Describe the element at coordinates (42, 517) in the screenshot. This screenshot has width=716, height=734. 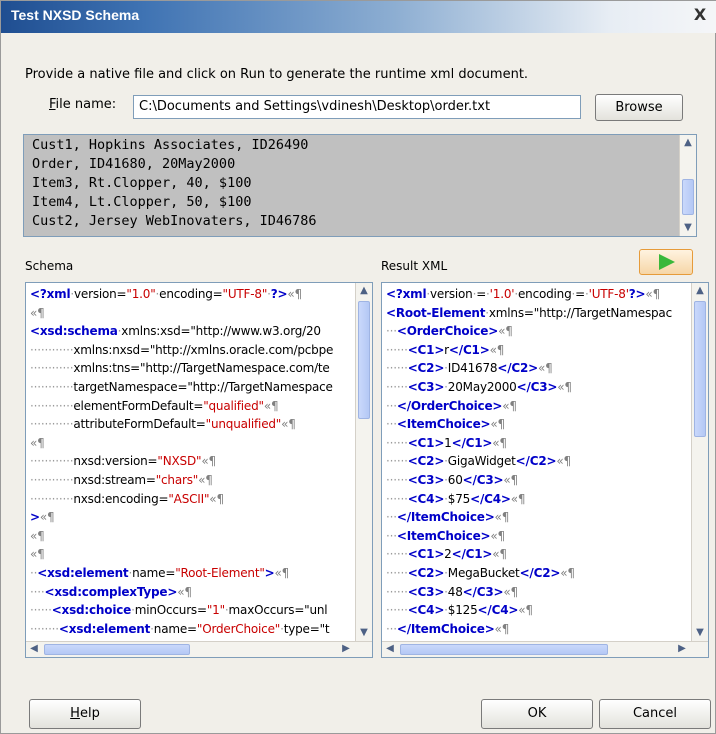
I see `code-line: >«¶` at that location.